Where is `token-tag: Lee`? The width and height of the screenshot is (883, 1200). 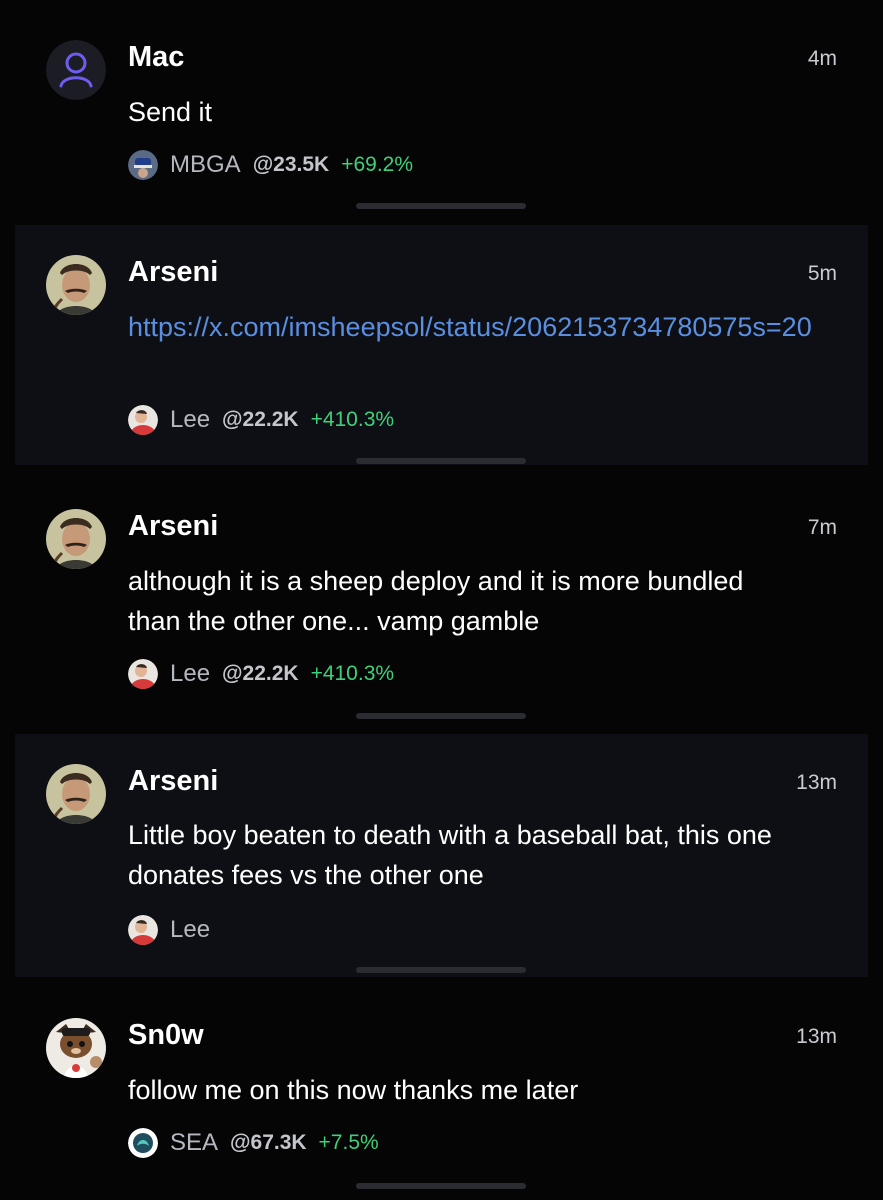
token-tag: Lee is located at coordinates (175, 930).